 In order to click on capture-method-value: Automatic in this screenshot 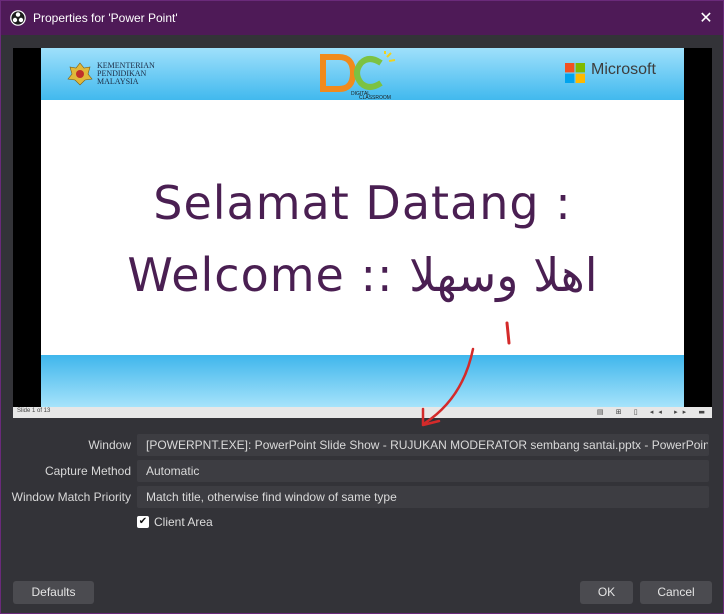, I will do `click(173, 471)`.